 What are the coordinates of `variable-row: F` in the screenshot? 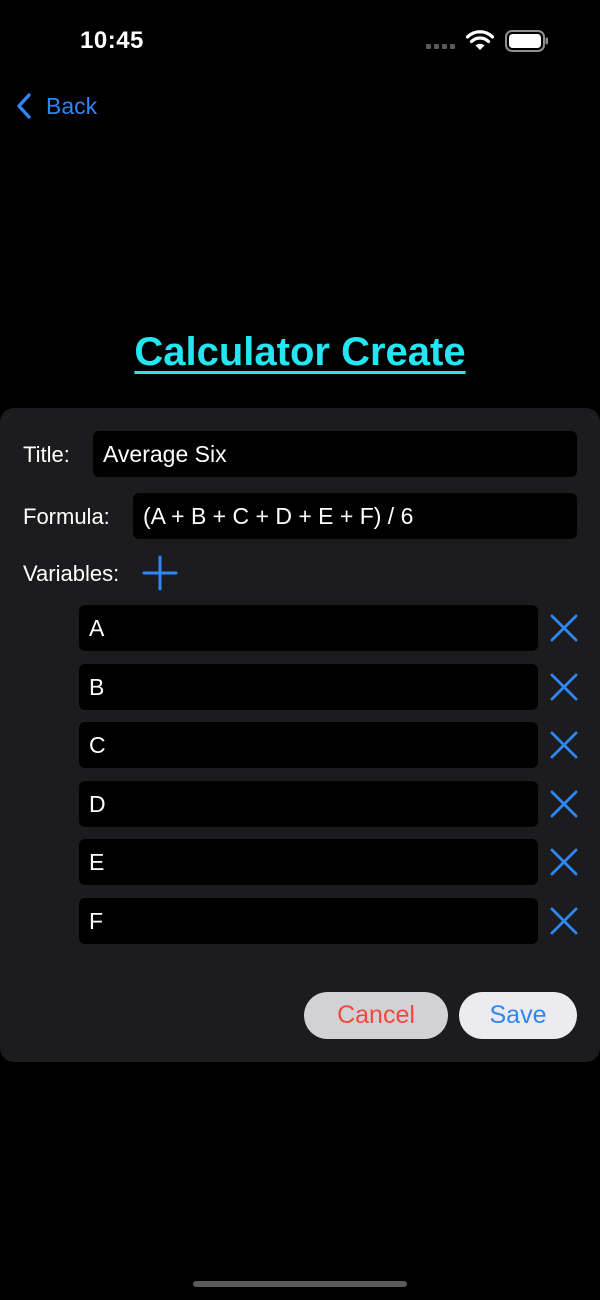 It's located at (329, 921).